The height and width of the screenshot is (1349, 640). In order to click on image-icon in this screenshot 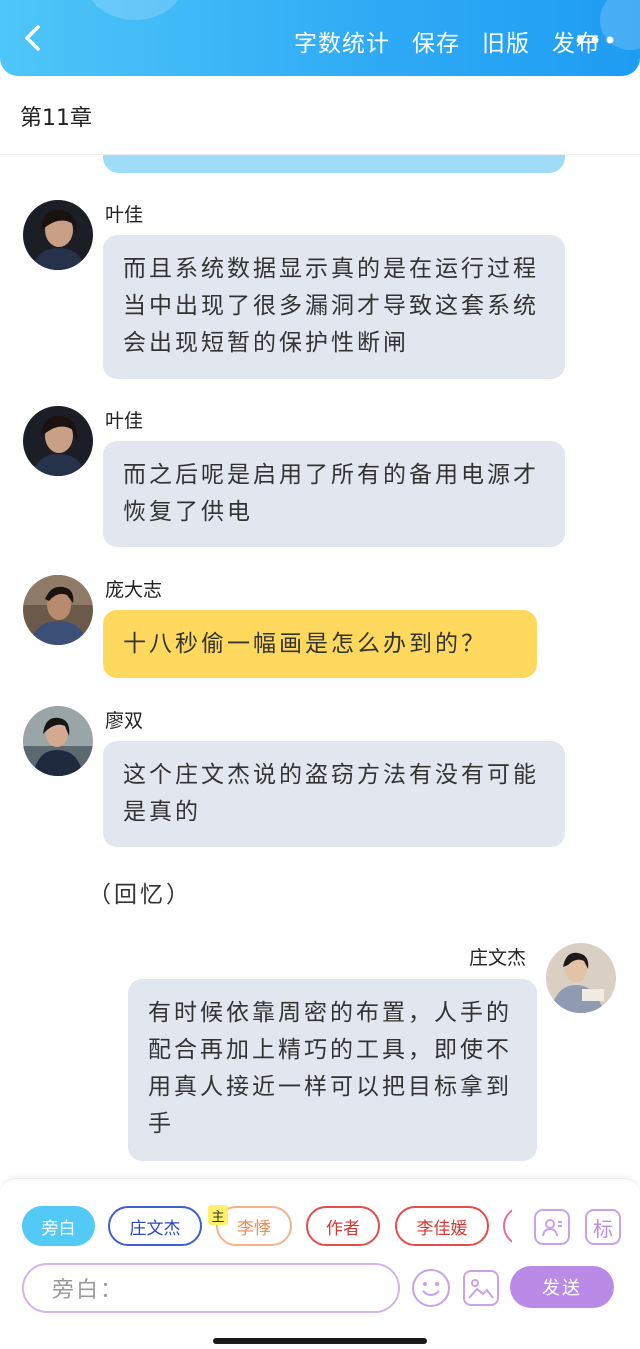, I will do `click(481, 1288)`.